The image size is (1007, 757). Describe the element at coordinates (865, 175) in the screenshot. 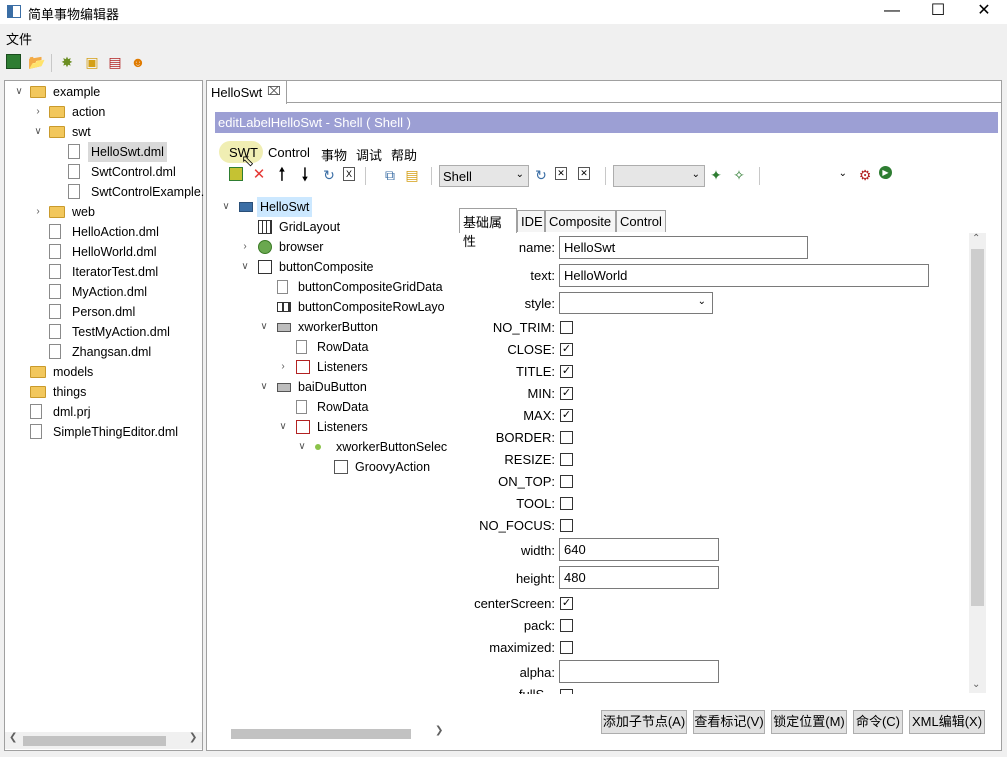

I see `run-debug-icon: ⚙` at that location.